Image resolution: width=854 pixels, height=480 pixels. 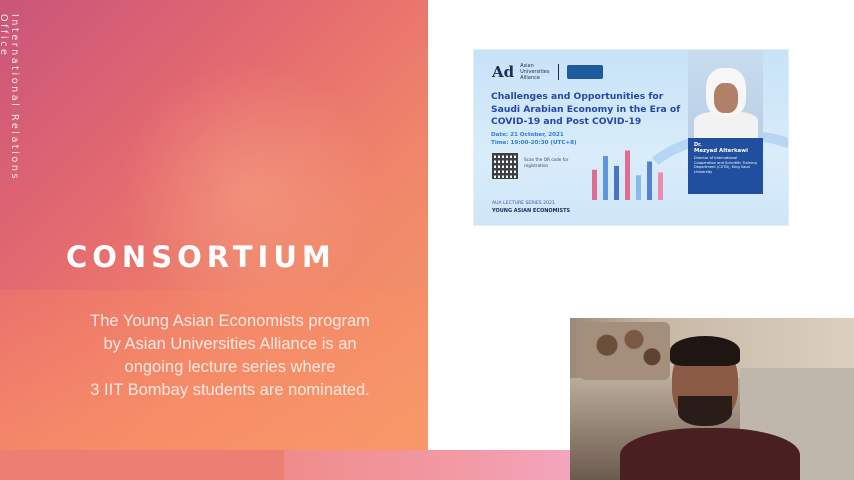 What do you see at coordinates (503, 72) in the screenshot?
I see `aua-logo: Ad` at bounding box center [503, 72].